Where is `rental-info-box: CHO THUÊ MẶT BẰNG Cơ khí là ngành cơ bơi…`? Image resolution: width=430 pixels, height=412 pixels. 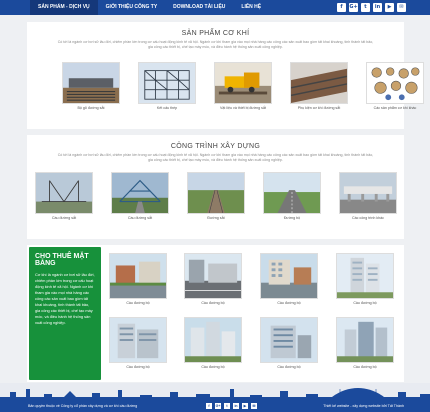 rental-info-box: CHO THUÊ MẶT BẰNG Cơ khí là ngành cơ bơi… is located at coordinates (65, 313).